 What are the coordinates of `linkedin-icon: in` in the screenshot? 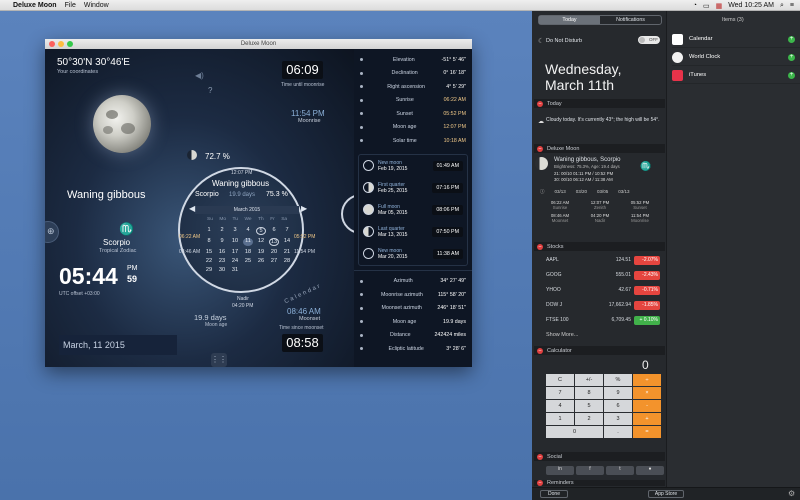 It's located at (560, 470).